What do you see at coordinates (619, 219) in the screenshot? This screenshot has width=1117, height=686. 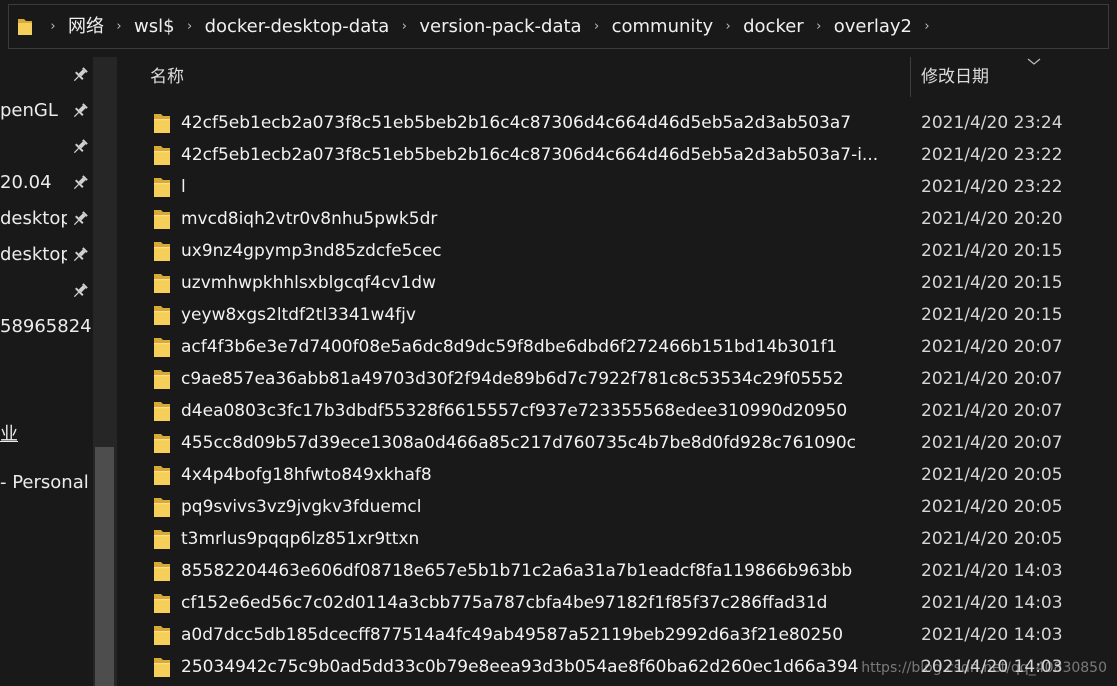 I see `file-row: mvcd8iqh2vtr0v8nhu5pwk5dr 2021/4/20 20:20` at bounding box center [619, 219].